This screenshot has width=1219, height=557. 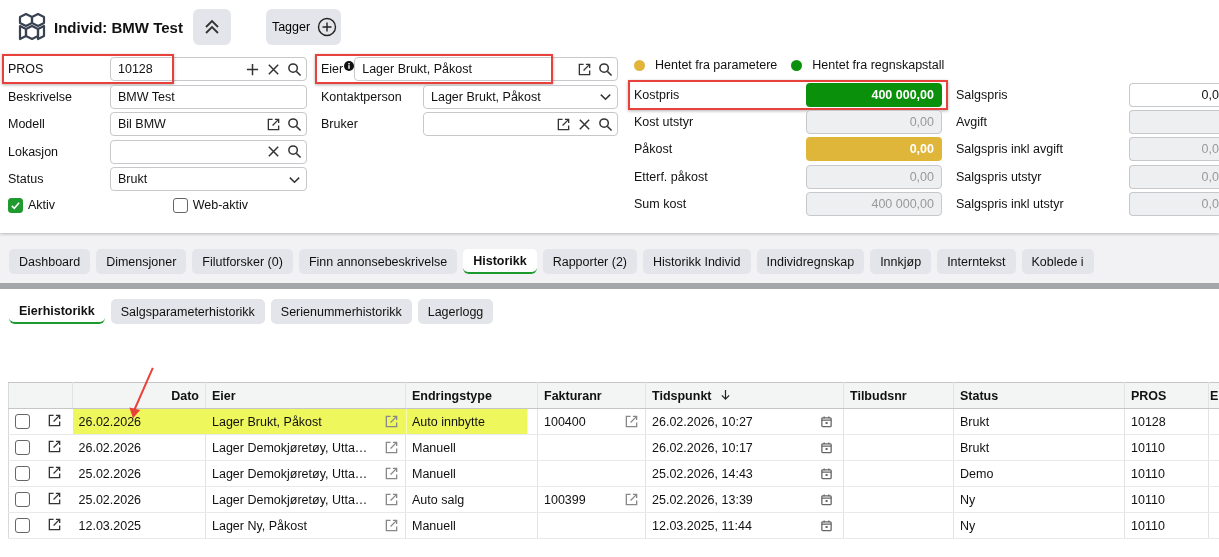 I want to click on tab: Lagerlogg, so click(x=455, y=311).